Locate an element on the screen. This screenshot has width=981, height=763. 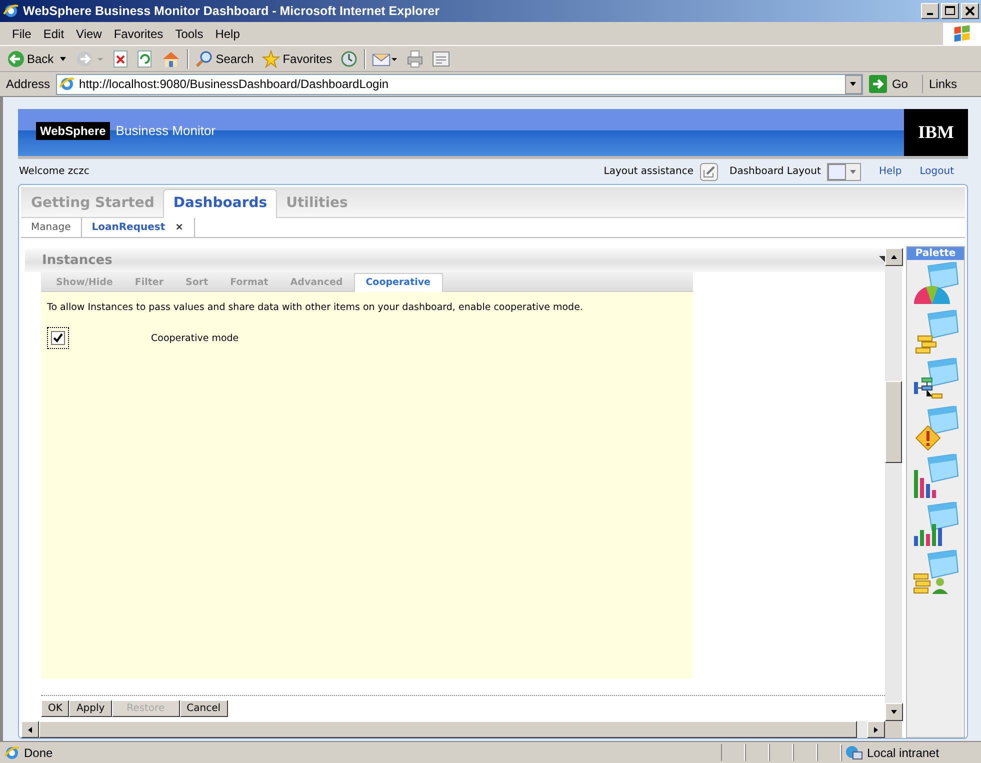
close-tab-button: × is located at coordinates (179, 227).